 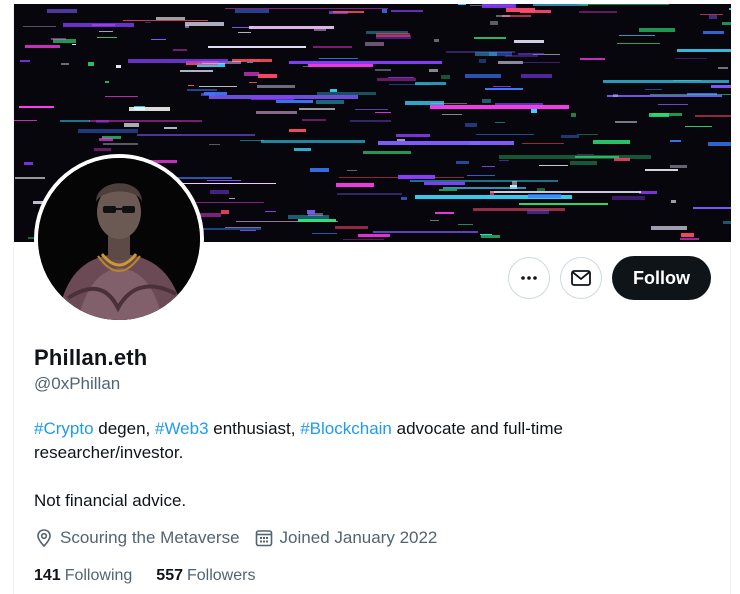 What do you see at coordinates (263, 538) in the screenshot?
I see `calendar-icon` at bounding box center [263, 538].